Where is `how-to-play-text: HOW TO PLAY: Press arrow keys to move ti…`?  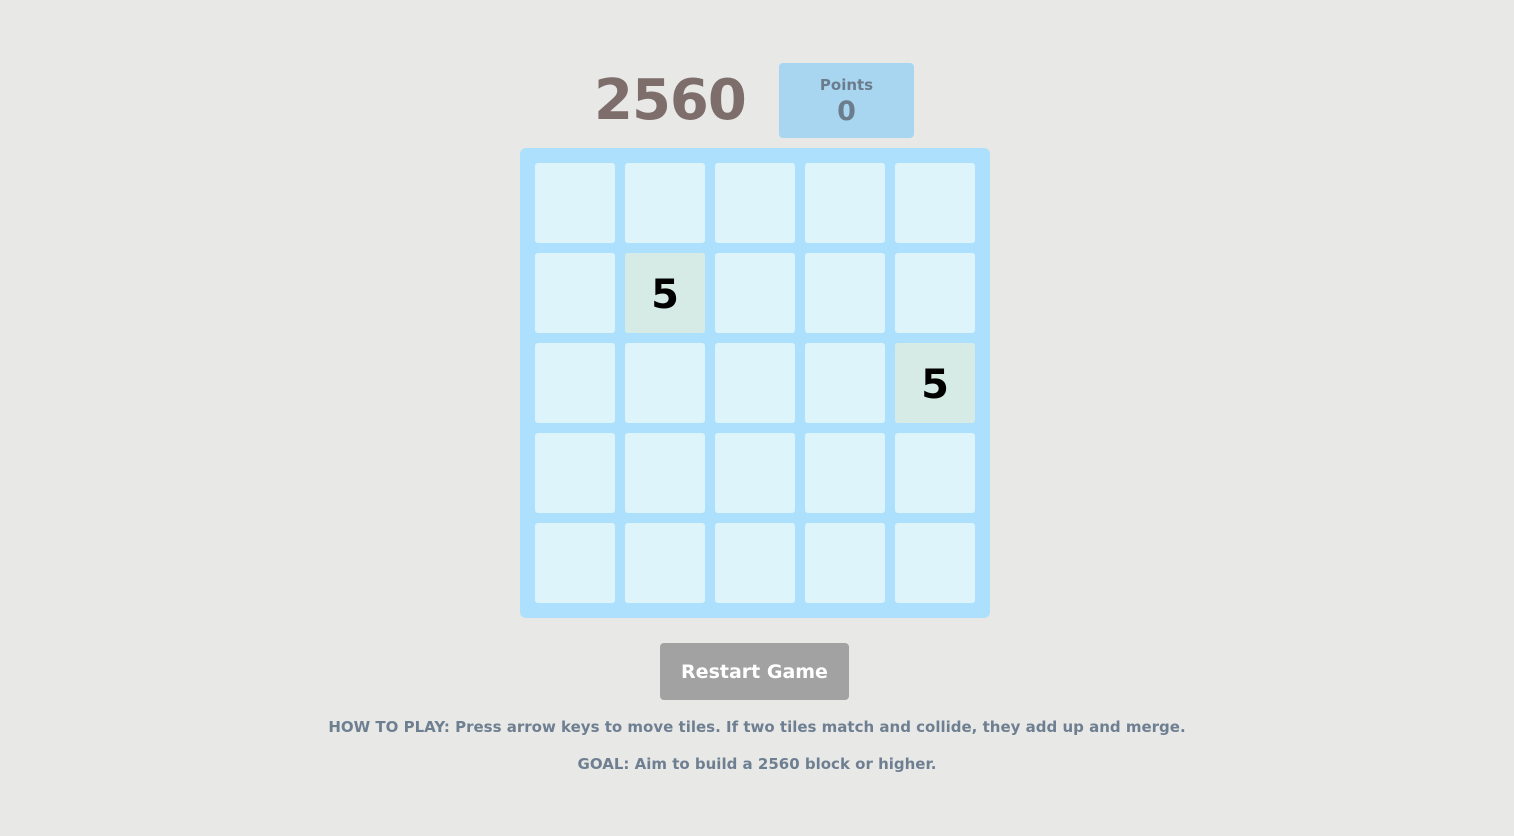 how-to-play-text: HOW TO PLAY: Press arrow keys to move ti… is located at coordinates (757, 727).